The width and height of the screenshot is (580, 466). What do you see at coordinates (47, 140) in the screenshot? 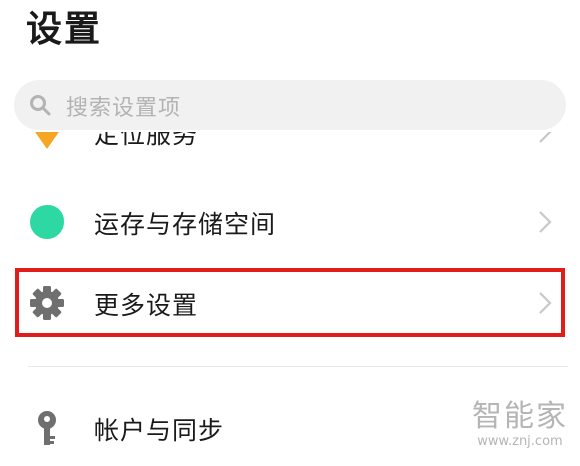
I see `location-icon` at bounding box center [47, 140].